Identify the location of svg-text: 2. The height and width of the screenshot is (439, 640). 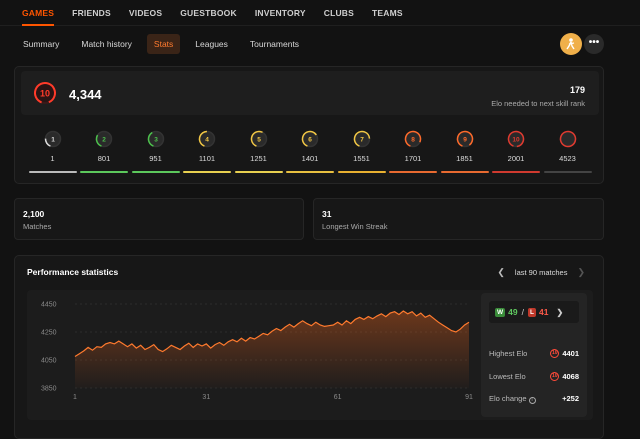
(104, 140).